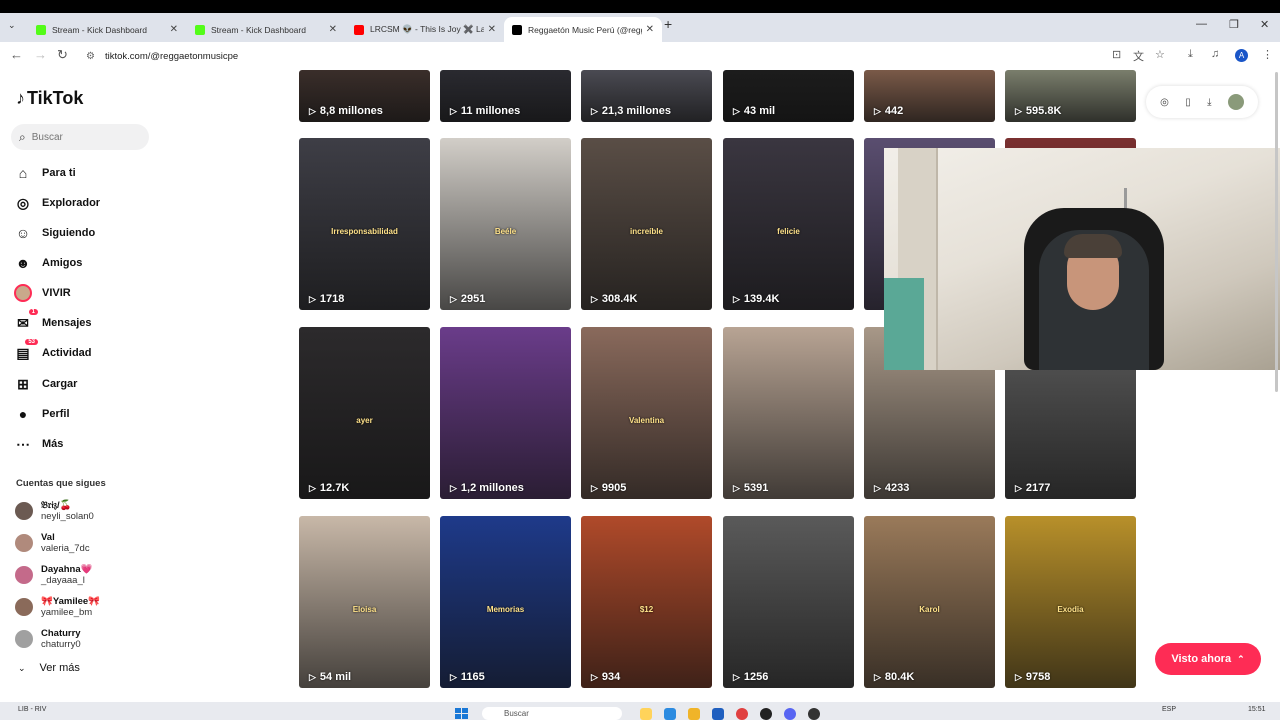 This screenshot has width=1280, height=720. Describe the element at coordinates (1160, 54) in the screenshot. I see `bookmark-star-icon: ☆` at that location.